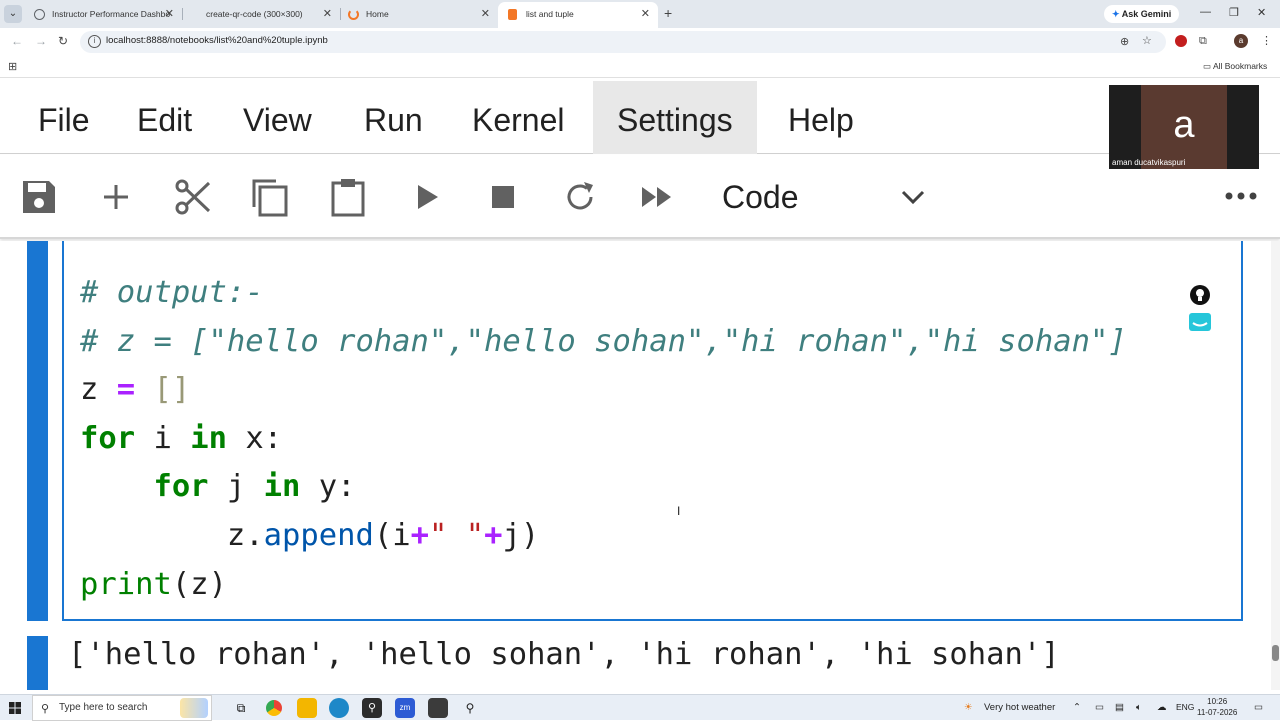 Image resolution: width=1280 pixels, height=721 pixels. Describe the element at coordinates (282, 487) in the screenshot. I see `code-token: in` at that location.